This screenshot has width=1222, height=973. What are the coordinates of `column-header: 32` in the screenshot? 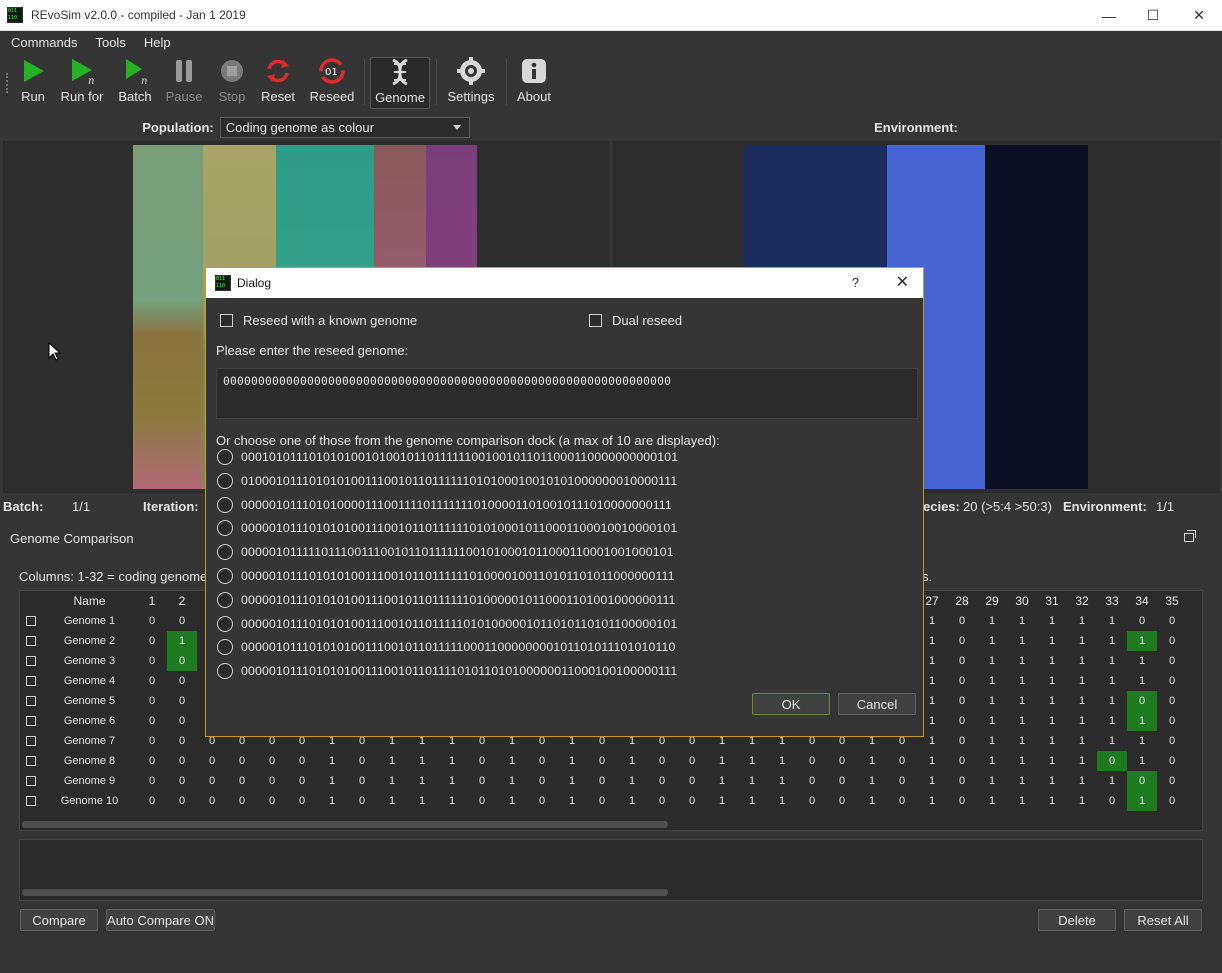 It's located at (1082, 601).